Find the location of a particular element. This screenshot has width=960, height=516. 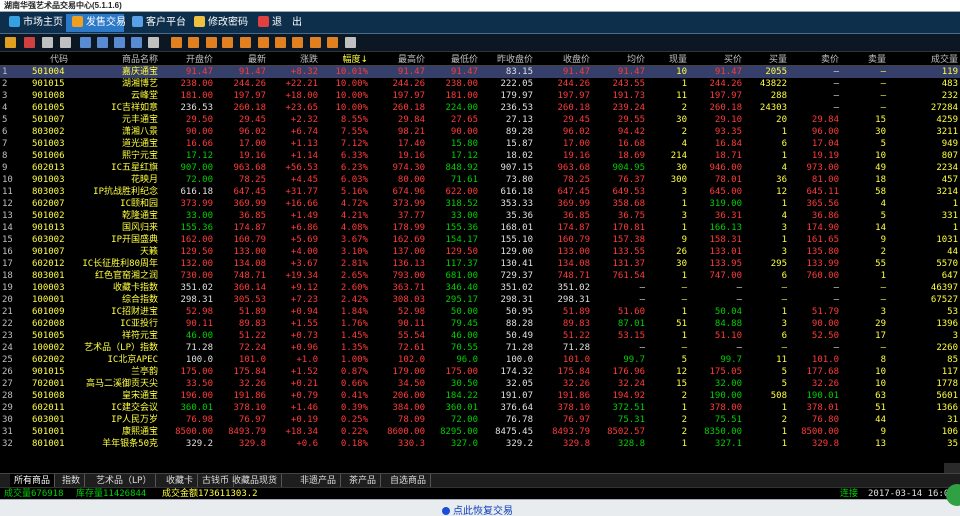

menu-trade: 发售交易 is located at coordinates (96, 23).